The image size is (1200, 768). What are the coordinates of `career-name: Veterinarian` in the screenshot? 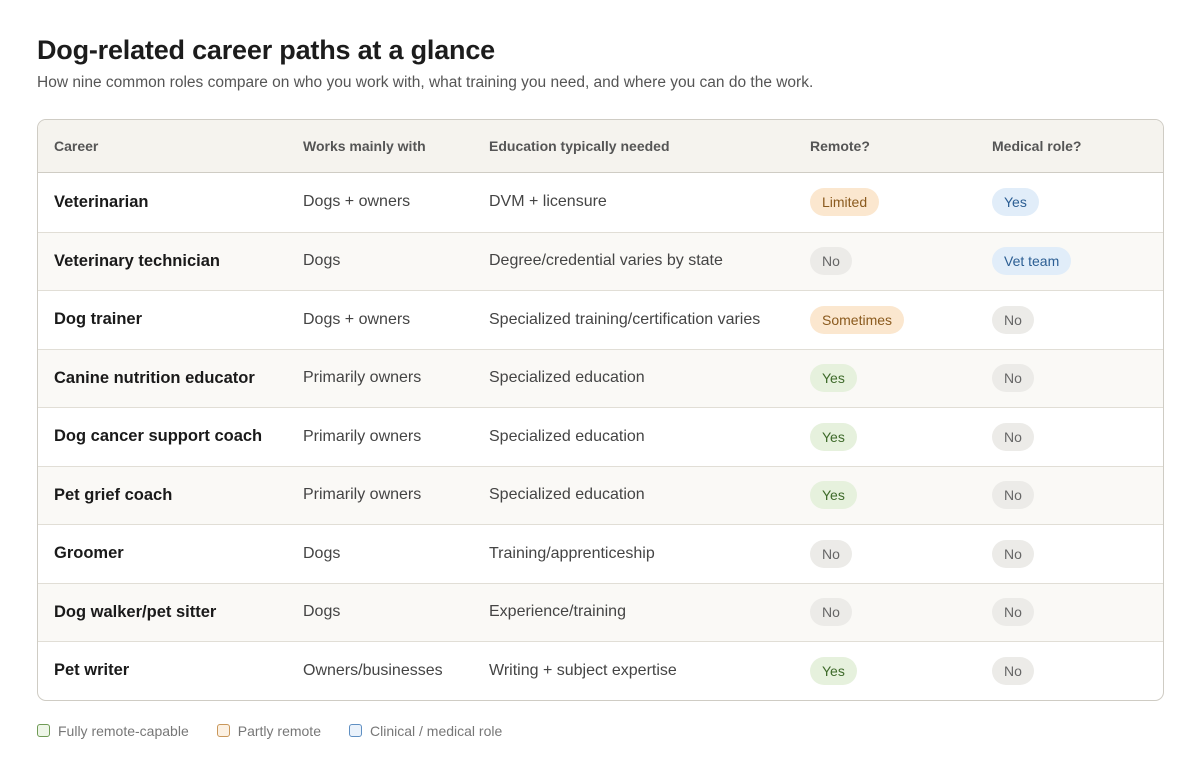 It's located at (101, 201).